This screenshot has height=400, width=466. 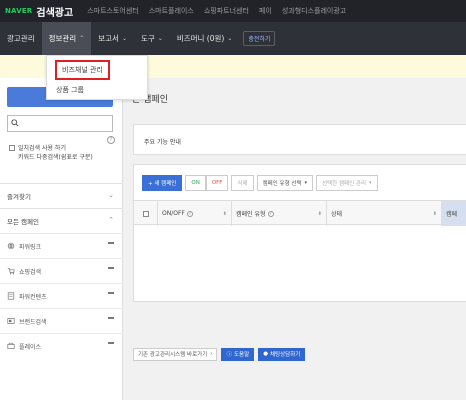 I want to click on chevron-right-icon: ›, so click(x=211, y=354).